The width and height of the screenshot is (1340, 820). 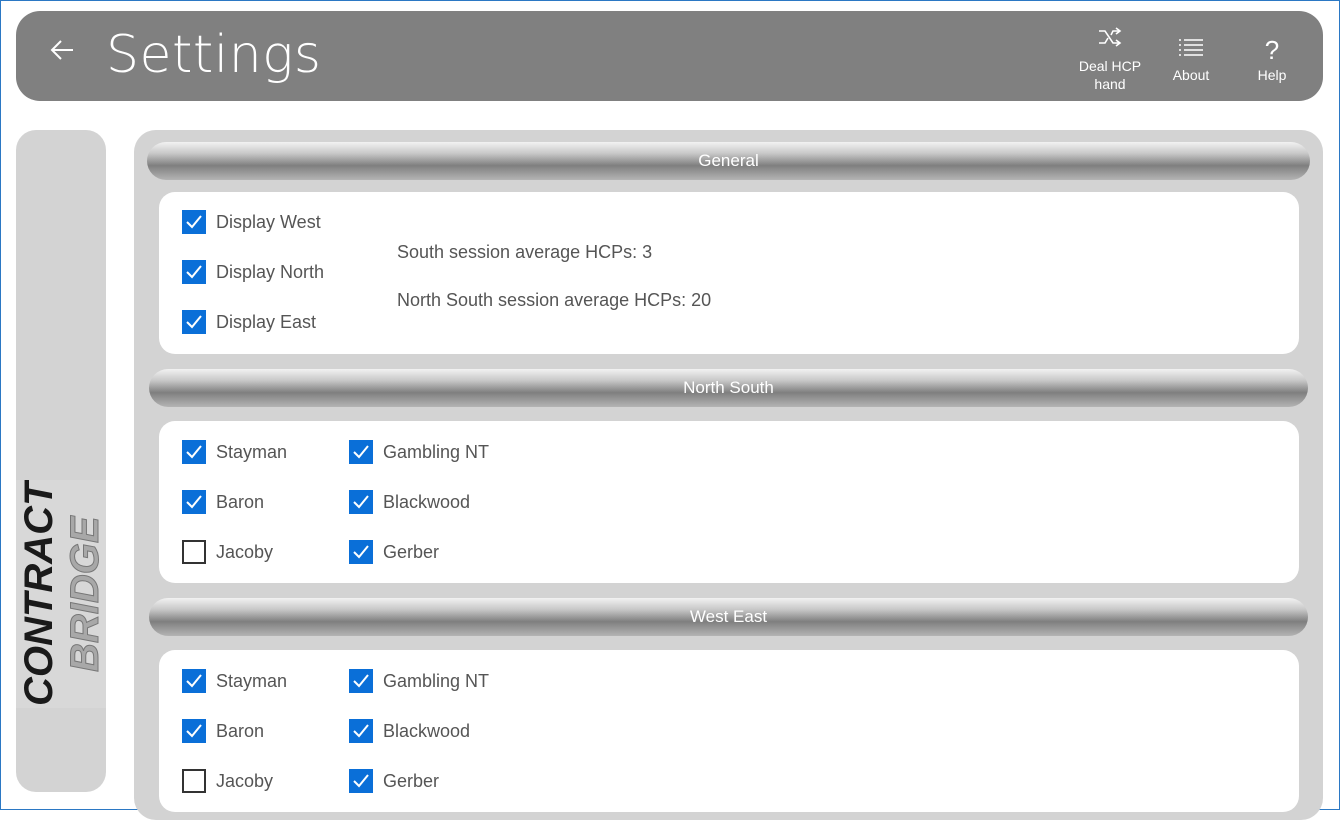 I want to click on deal-hcp-hand-button: Deal HCP hand, so click(x=1110, y=59).